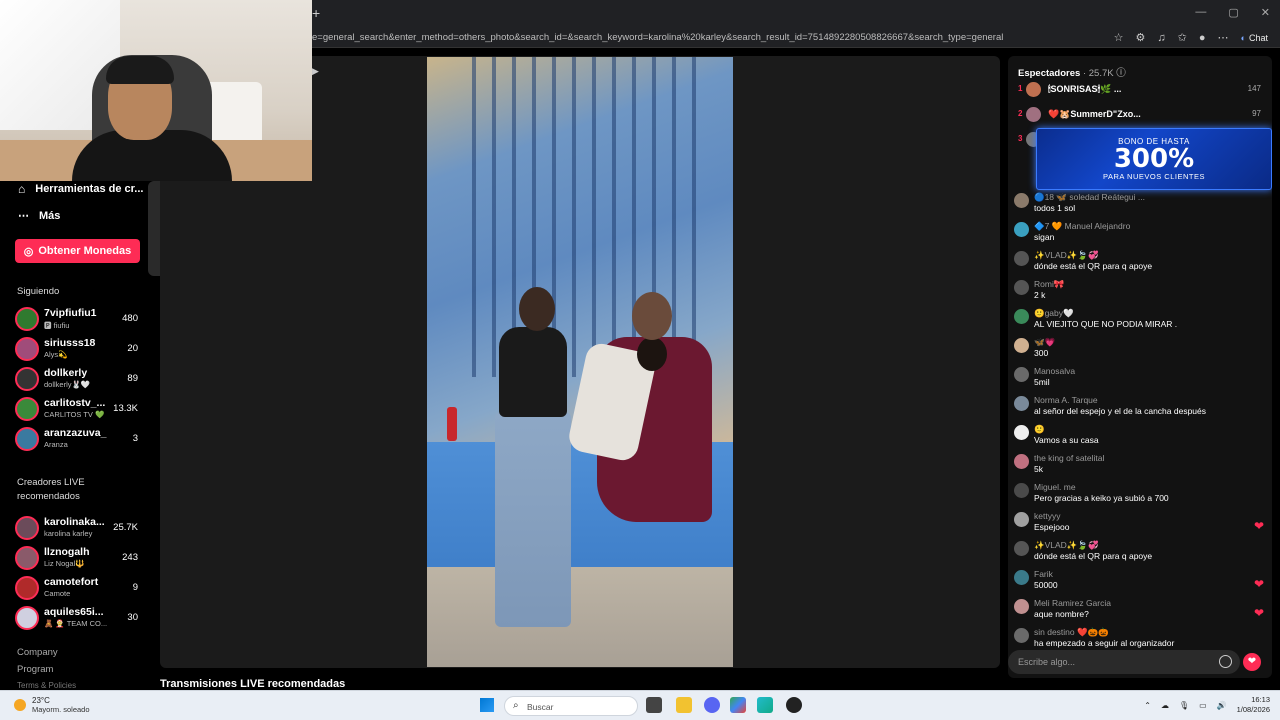 The image size is (1280, 720). Describe the element at coordinates (78, 350) in the screenshot. I see `sidebar-account-item: siriusss18 Alys💫 20` at that location.